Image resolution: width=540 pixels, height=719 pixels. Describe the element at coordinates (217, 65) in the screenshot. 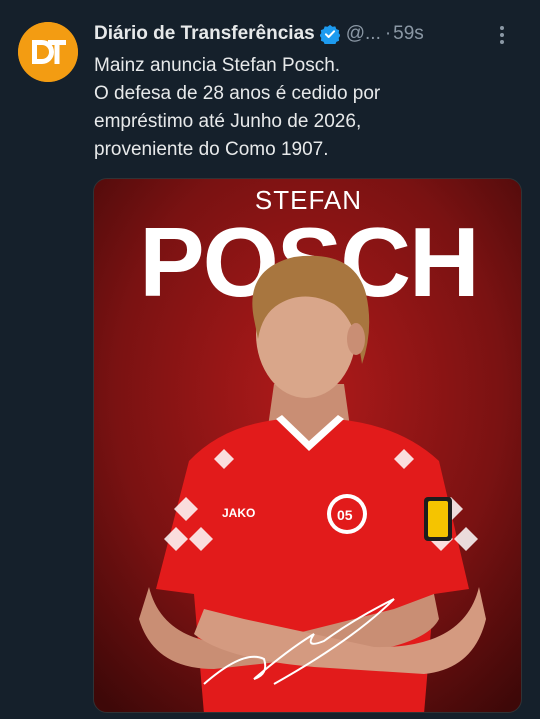

I see `tweet-text-line: Mainz anuncia Stefan Posch.` at that location.